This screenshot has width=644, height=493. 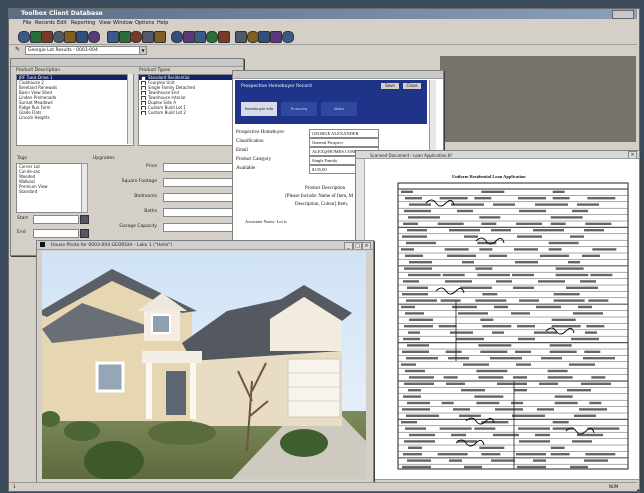 I want to click on close-button: Close, so click(x=412, y=86).